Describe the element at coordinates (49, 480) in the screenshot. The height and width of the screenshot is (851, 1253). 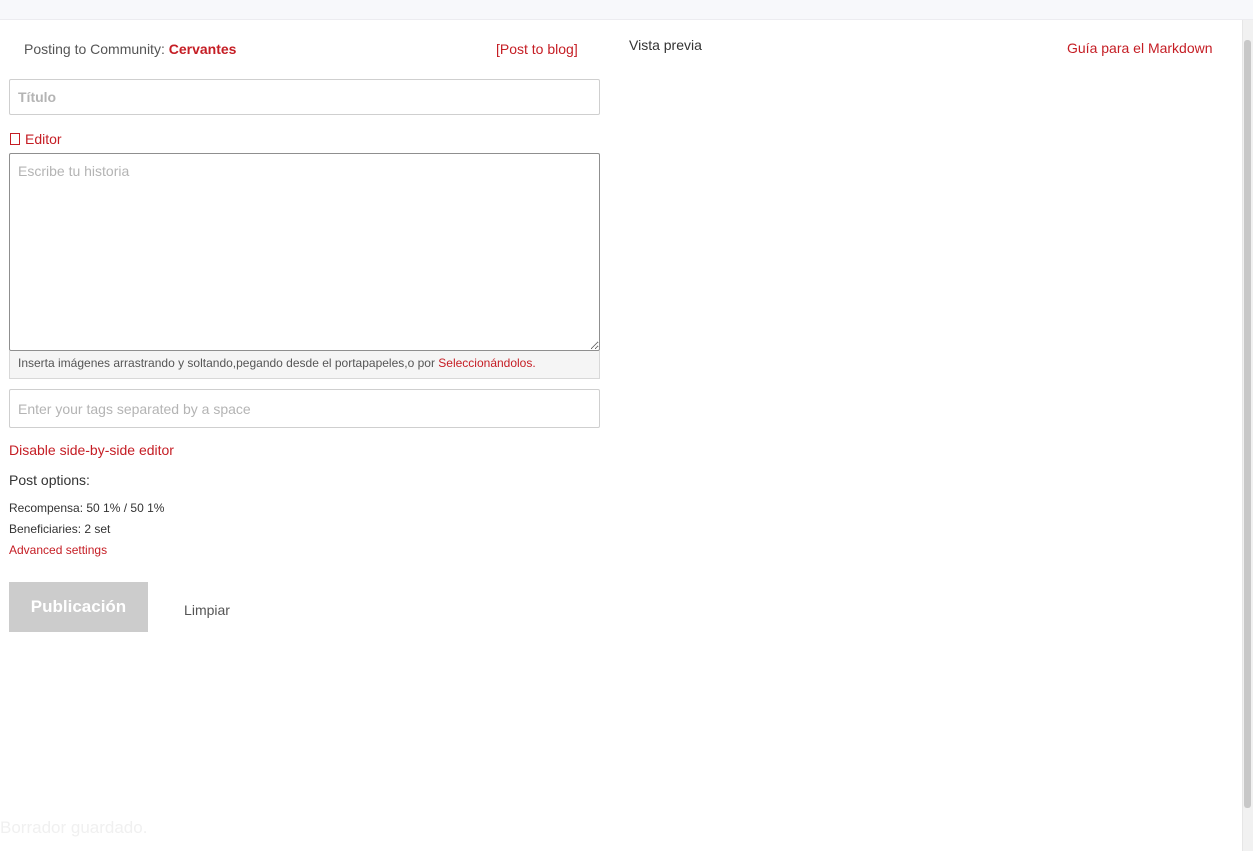
I see `post-options-title: Post options:` at that location.